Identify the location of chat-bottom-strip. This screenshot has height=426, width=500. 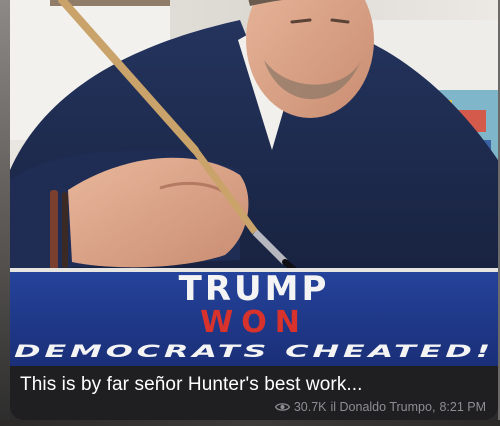
(250, 423).